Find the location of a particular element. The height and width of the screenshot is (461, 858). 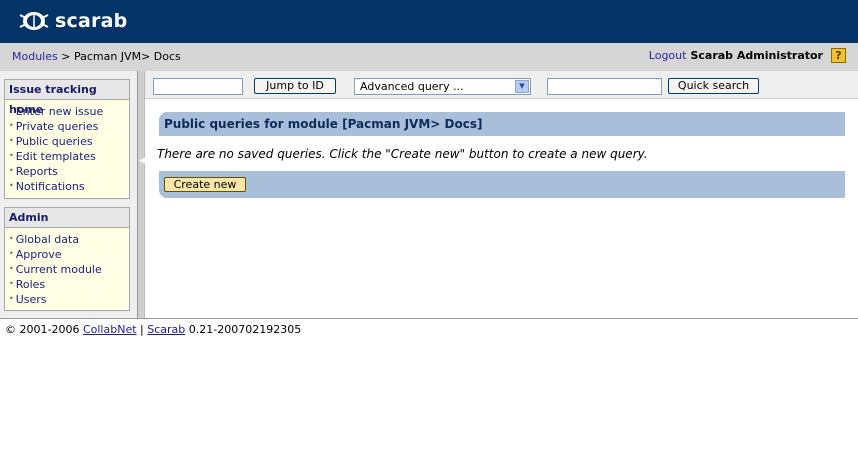

scarab-link: Scarab is located at coordinates (166, 329).